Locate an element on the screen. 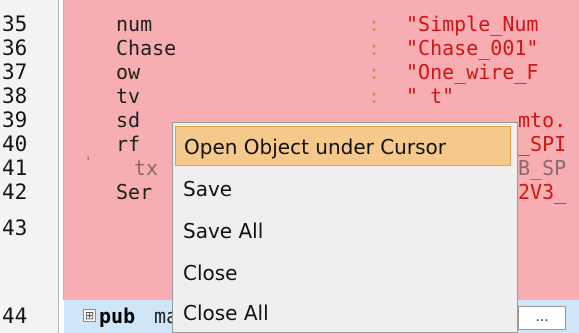  line-number: 38 is located at coordinates (15, 96).